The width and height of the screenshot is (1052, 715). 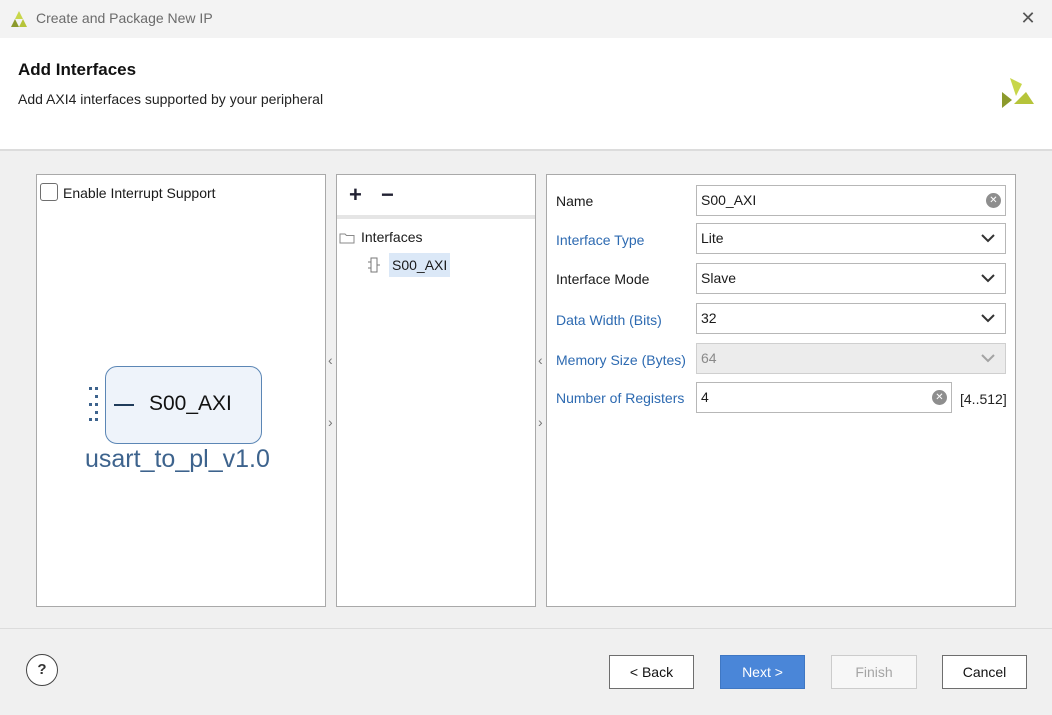 What do you see at coordinates (712, 238) in the screenshot?
I see `interface-type-value: Lite` at bounding box center [712, 238].